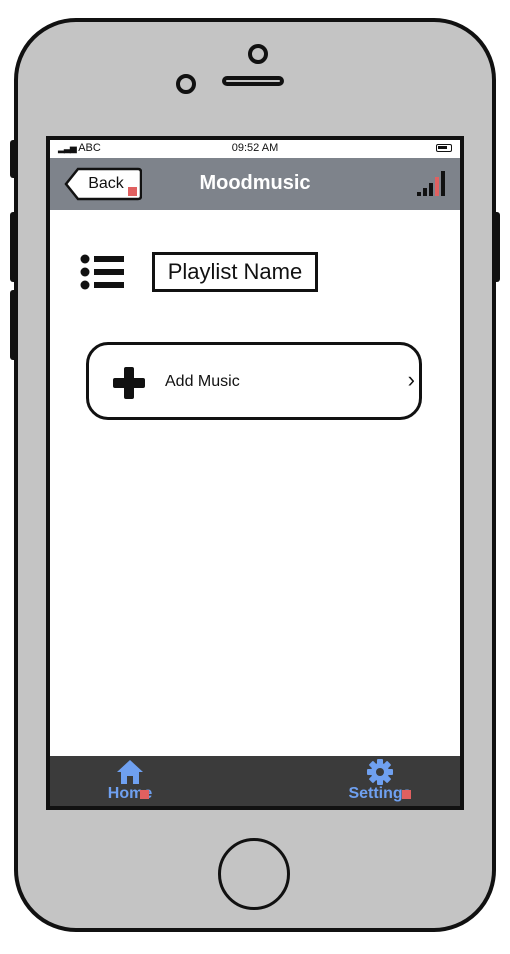  What do you see at coordinates (14, 325) in the screenshot?
I see `volume-down-button` at bounding box center [14, 325].